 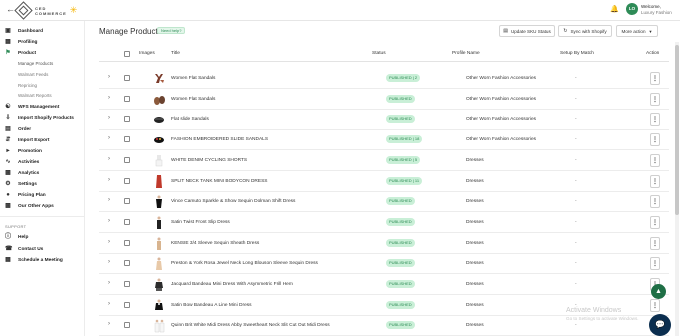 What do you see at coordinates (29, 206) in the screenshot?
I see `sidebar-item-other-apps: ▩ Our Other Apps` at bounding box center [29, 206].